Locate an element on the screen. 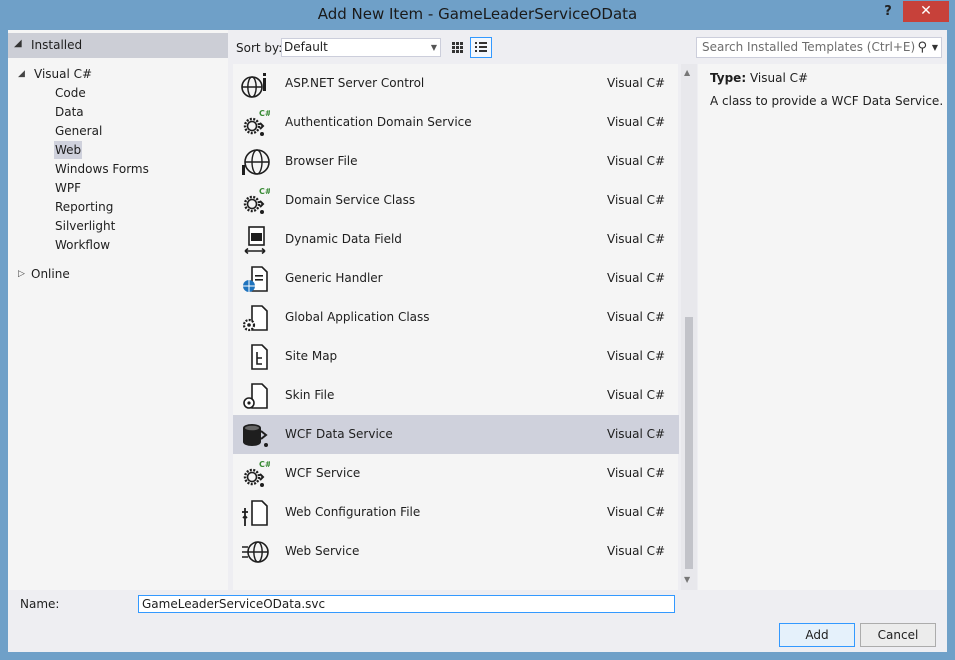  detail-type: Type: Visual C# is located at coordinates (759, 78).